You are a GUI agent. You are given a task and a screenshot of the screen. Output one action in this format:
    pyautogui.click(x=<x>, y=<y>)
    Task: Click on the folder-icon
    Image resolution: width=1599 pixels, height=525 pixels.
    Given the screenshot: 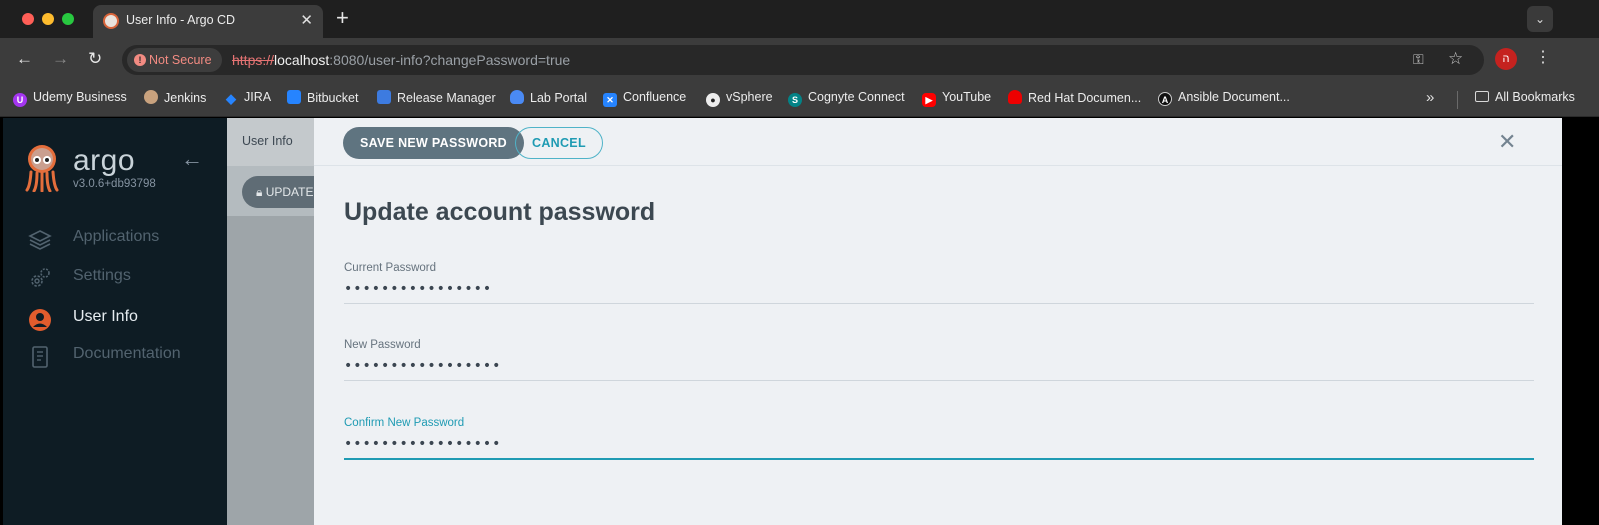 What is the action you would take?
    pyautogui.click(x=1482, y=96)
    